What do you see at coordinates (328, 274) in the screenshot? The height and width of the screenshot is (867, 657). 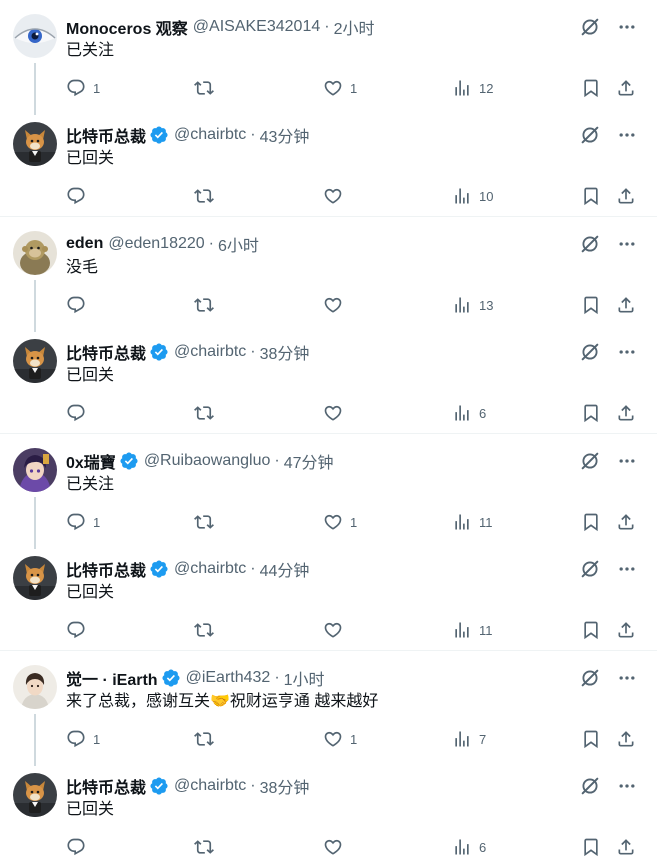 I see `tweet: eden @eden18220 · 6小时 没毛 13` at bounding box center [328, 274].